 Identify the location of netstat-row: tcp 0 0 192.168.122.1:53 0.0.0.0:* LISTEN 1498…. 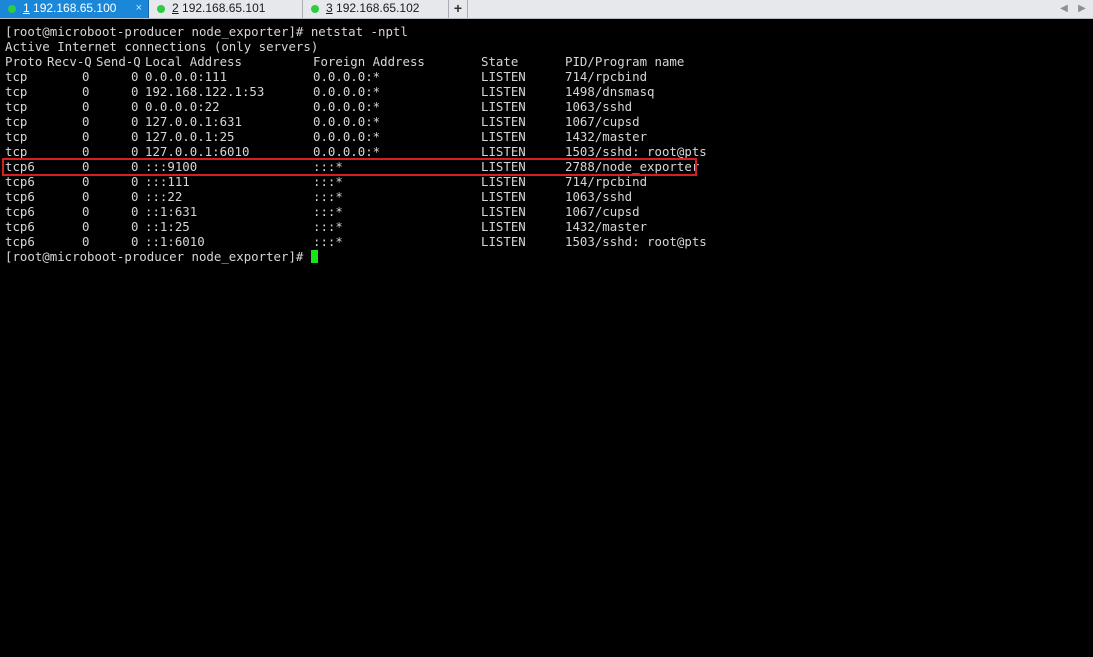
(350, 91).